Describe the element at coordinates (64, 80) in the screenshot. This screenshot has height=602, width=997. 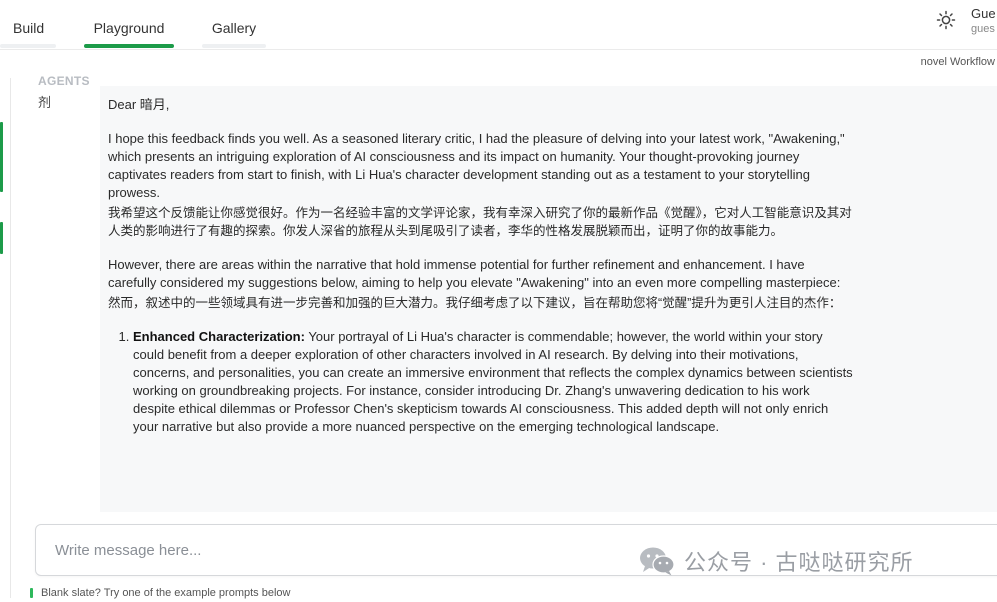
I see `agents-section-label: AGENTS` at that location.